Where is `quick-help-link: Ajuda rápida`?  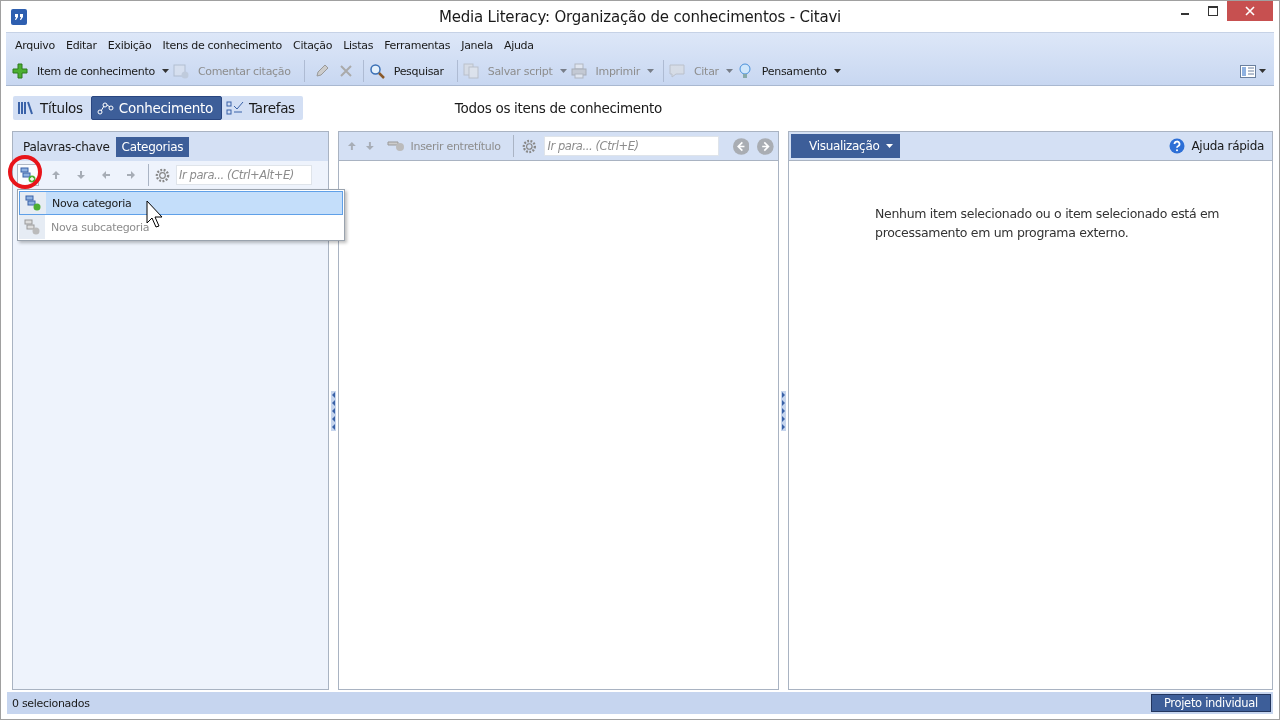
quick-help-link: Ajuda rápida is located at coordinates (1227, 146).